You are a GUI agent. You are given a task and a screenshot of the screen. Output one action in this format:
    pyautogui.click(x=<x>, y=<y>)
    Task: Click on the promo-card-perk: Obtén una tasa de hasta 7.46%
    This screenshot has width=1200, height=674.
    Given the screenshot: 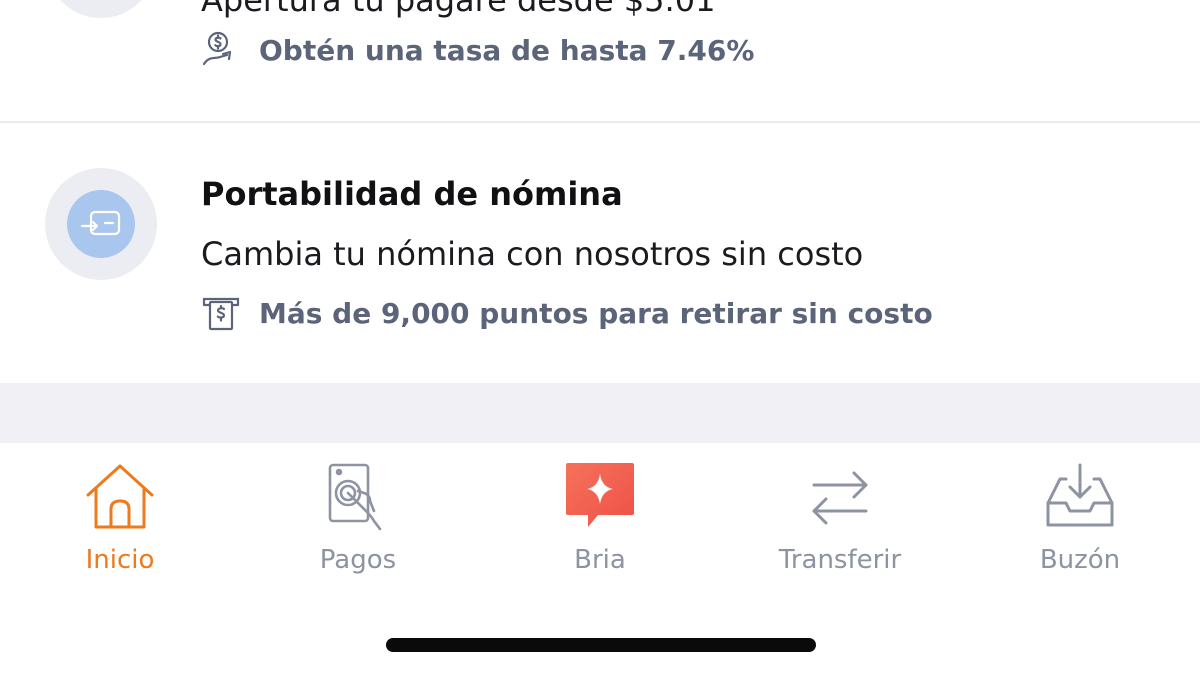 What is the action you would take?
    pyautogui.click(x=477, y=50)
    